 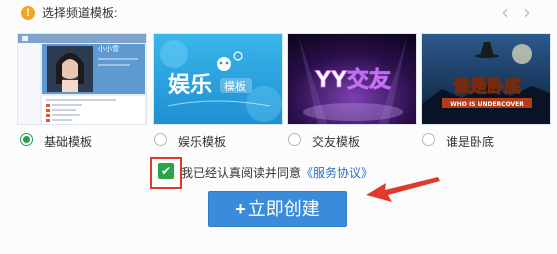 What do you see at coordinates (487, 104) in the screenshot?
I see `thumb-subtitle: WHO IS UNDERCOVER` at bounding box center [487, 104].